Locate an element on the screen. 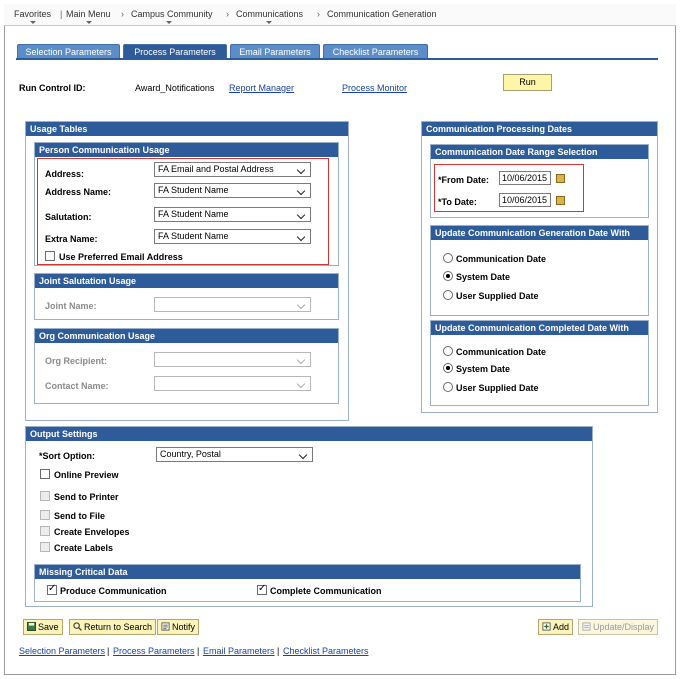 The width and height of the screenshot is (681, 679). generation-option-label: System Date is located at coordinates (483, 277).